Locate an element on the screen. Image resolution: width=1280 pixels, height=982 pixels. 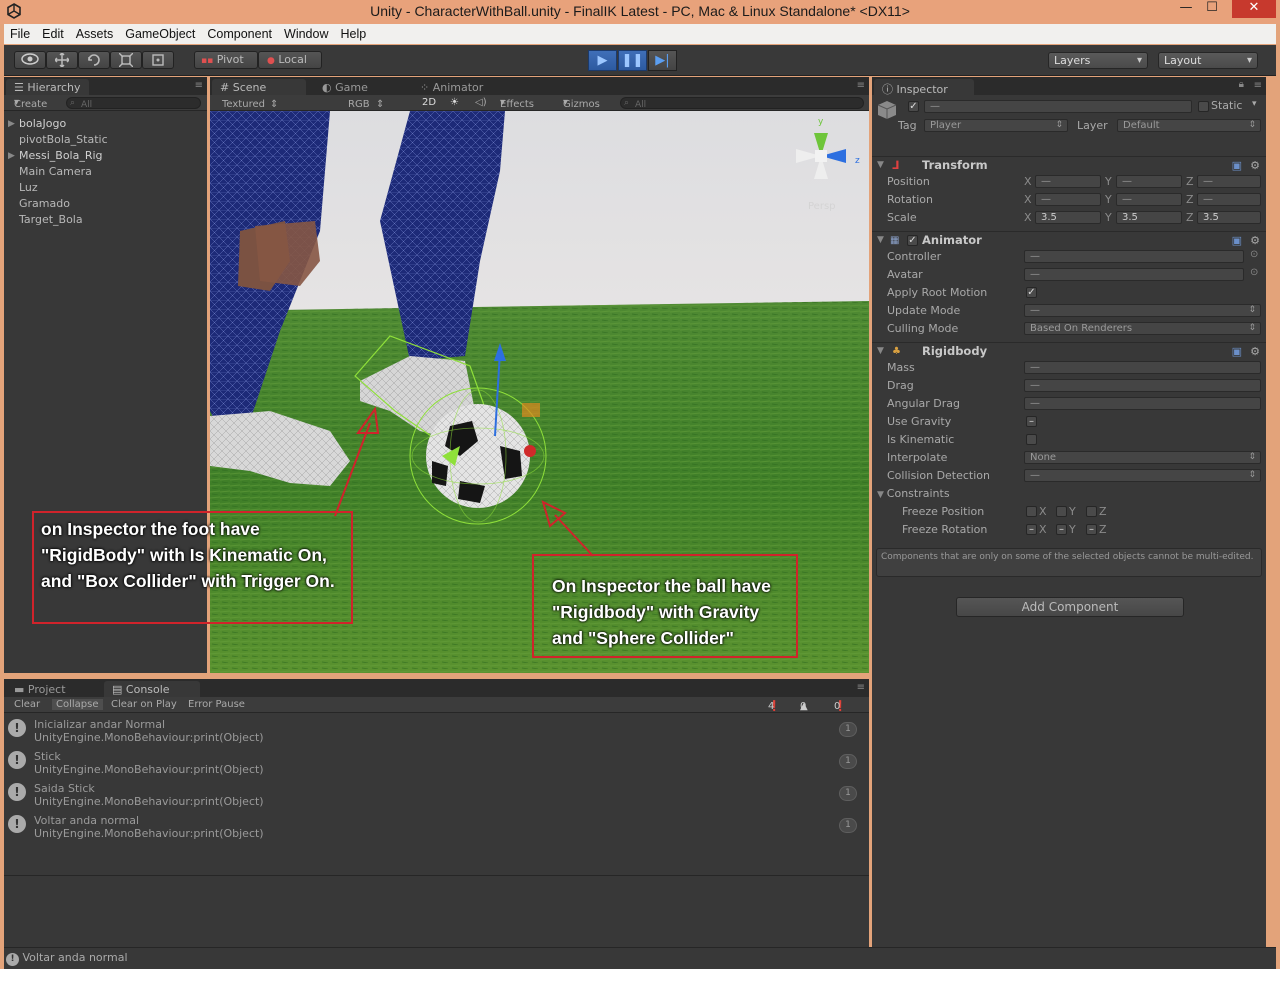
tab-project: ▬ Project is located at coordinates (54, 689).